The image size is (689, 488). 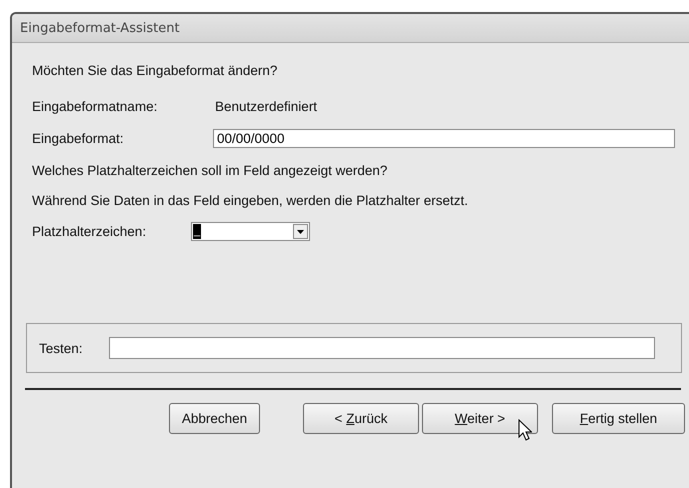 I want to click on dialog-button: Fertig stellen, so click(x=618, y=418).